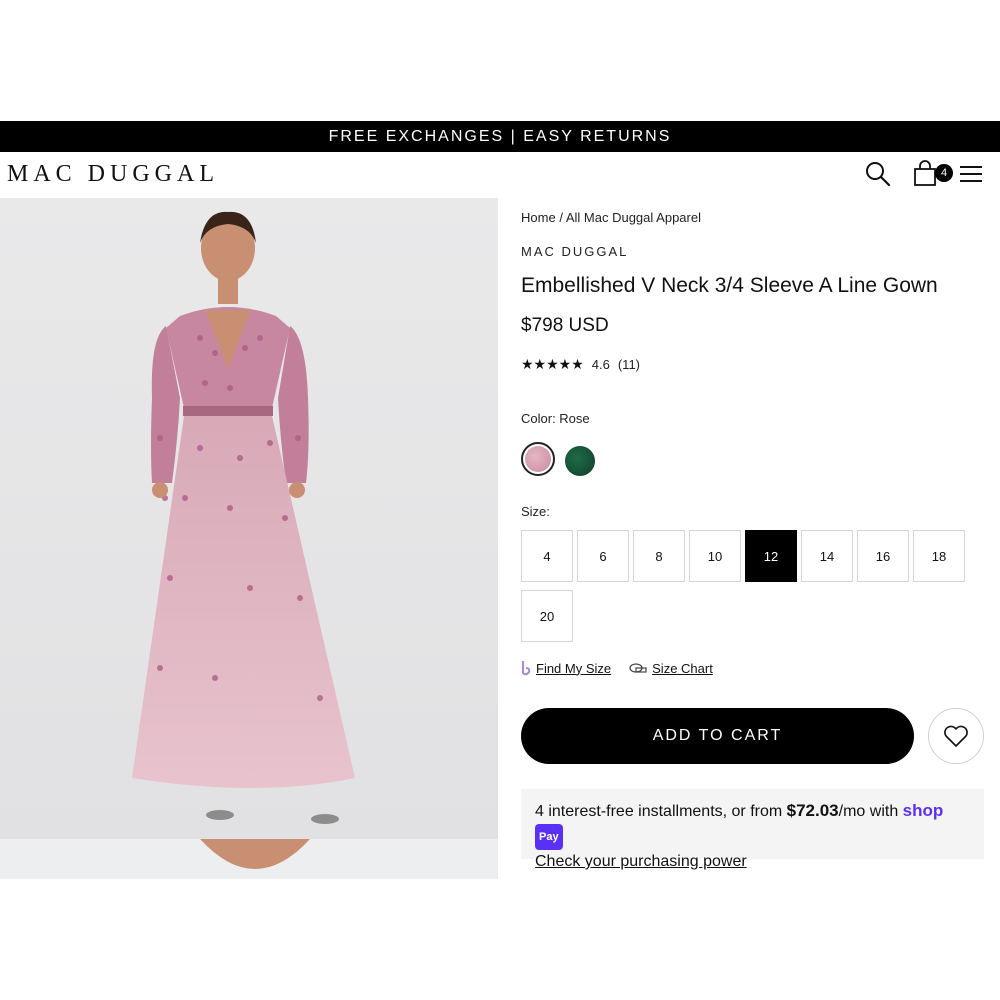 The width and height of the screenshot is (1000, 1000). Describe the element at coordinates (574, 668) in the screenshot. I see `find-my-size-label: Find My Size` at that location.